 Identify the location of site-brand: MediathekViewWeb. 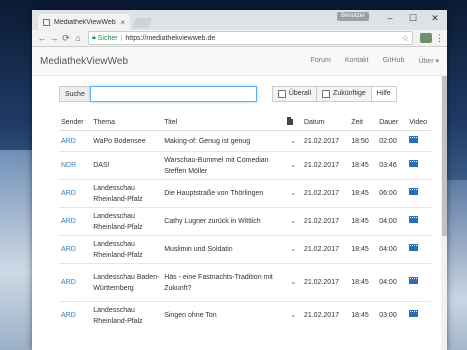
(168, 61).